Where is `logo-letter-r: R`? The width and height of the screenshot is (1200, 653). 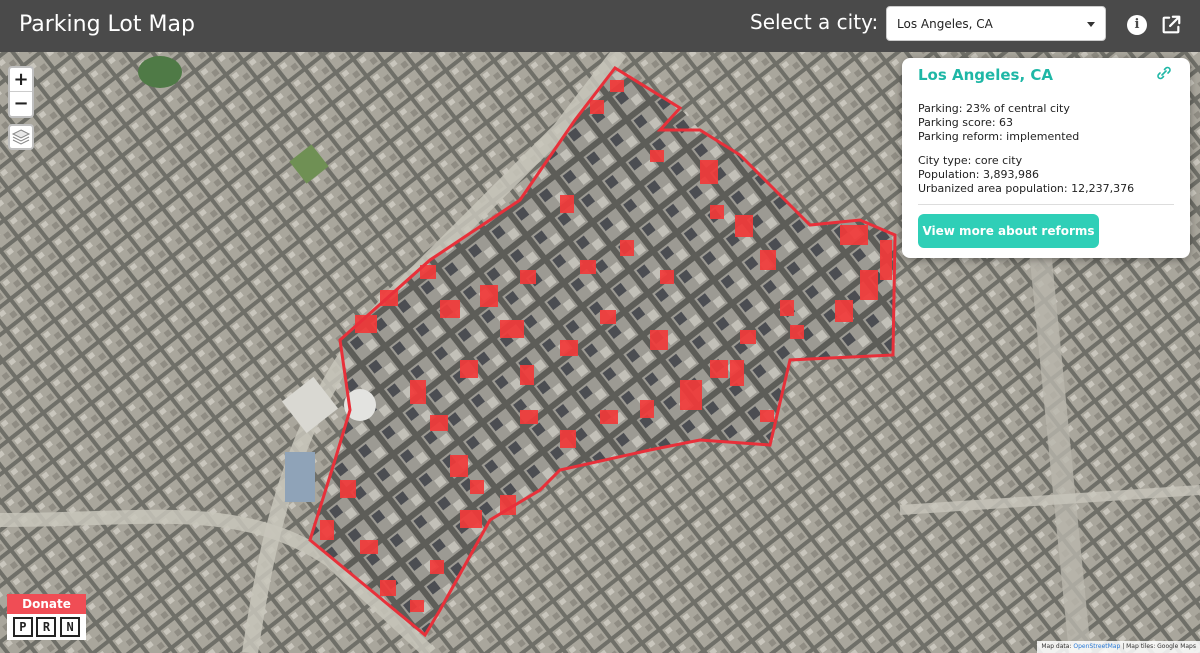 logo-letter-r: R is located at coordinates (46, 627).